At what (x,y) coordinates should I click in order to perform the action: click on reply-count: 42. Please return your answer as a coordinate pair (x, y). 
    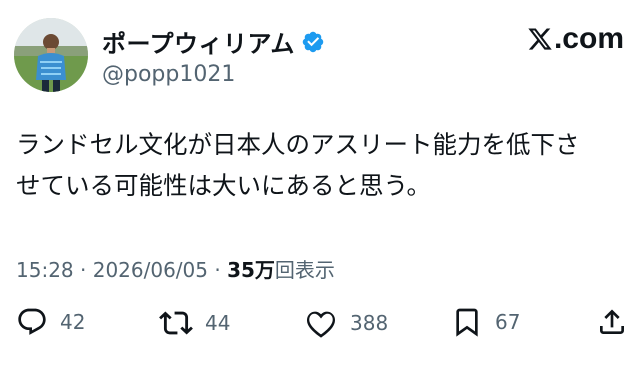
    Looking at the image, I should click on (73, 322).